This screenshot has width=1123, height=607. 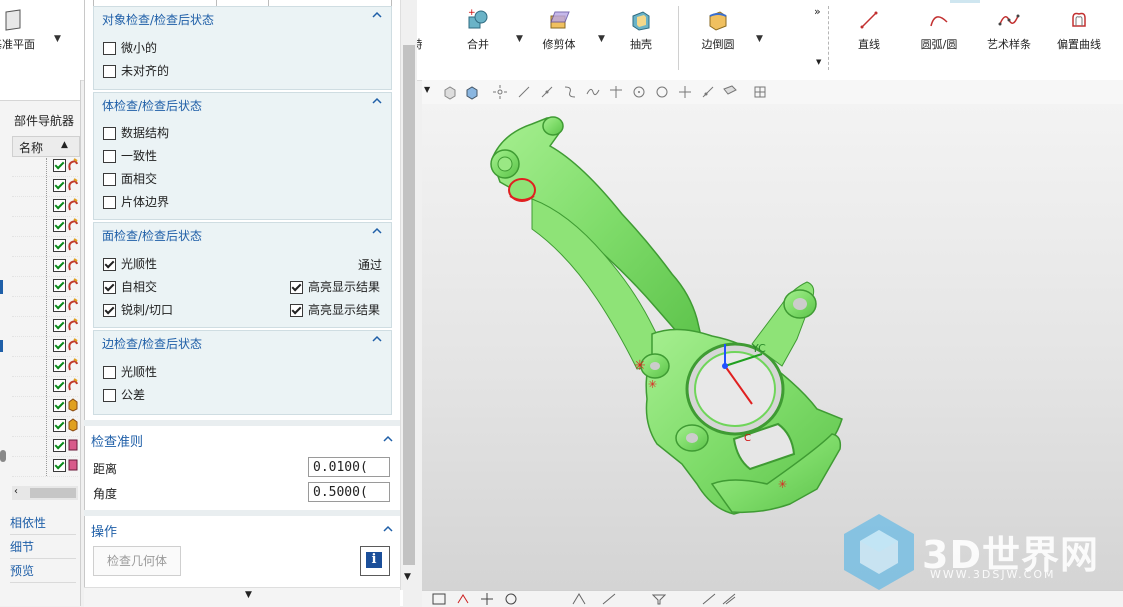 I want to click on arc-circle-button: 圆弧/圆, so click(x=939, y=30).